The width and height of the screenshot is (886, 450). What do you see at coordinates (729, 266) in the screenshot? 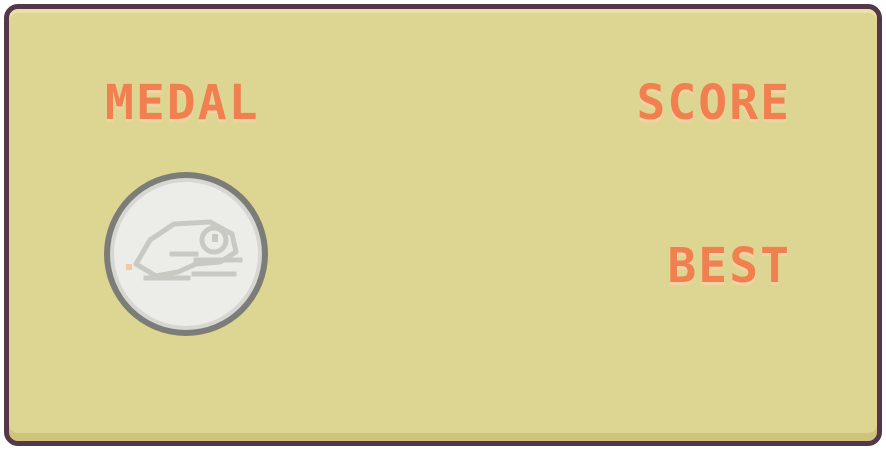
I see `best-label: BEST` at bounding box center [729, 266].